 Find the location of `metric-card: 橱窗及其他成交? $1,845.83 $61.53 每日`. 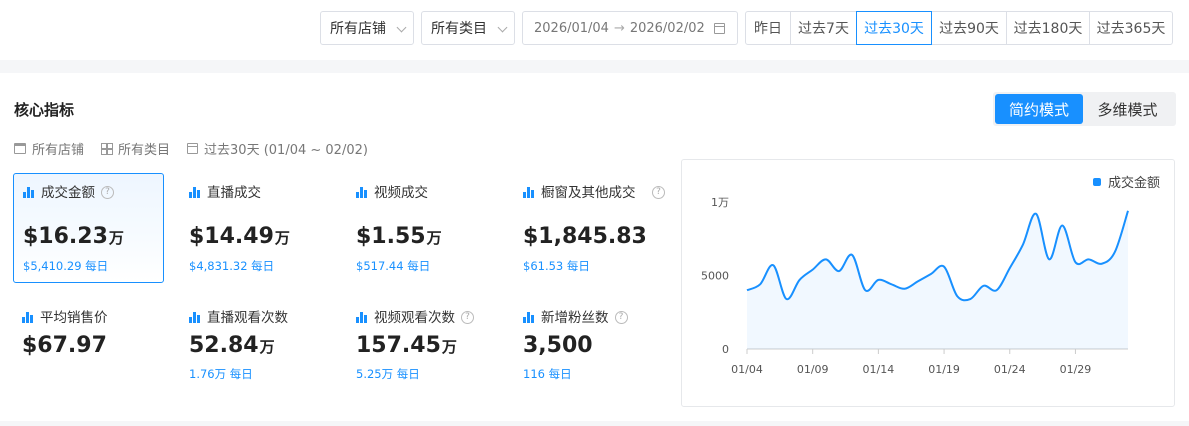

metric-card: 橱窗及其他成交? $1,845.83 $61.53 每日 is located at coordinates (589, 229).